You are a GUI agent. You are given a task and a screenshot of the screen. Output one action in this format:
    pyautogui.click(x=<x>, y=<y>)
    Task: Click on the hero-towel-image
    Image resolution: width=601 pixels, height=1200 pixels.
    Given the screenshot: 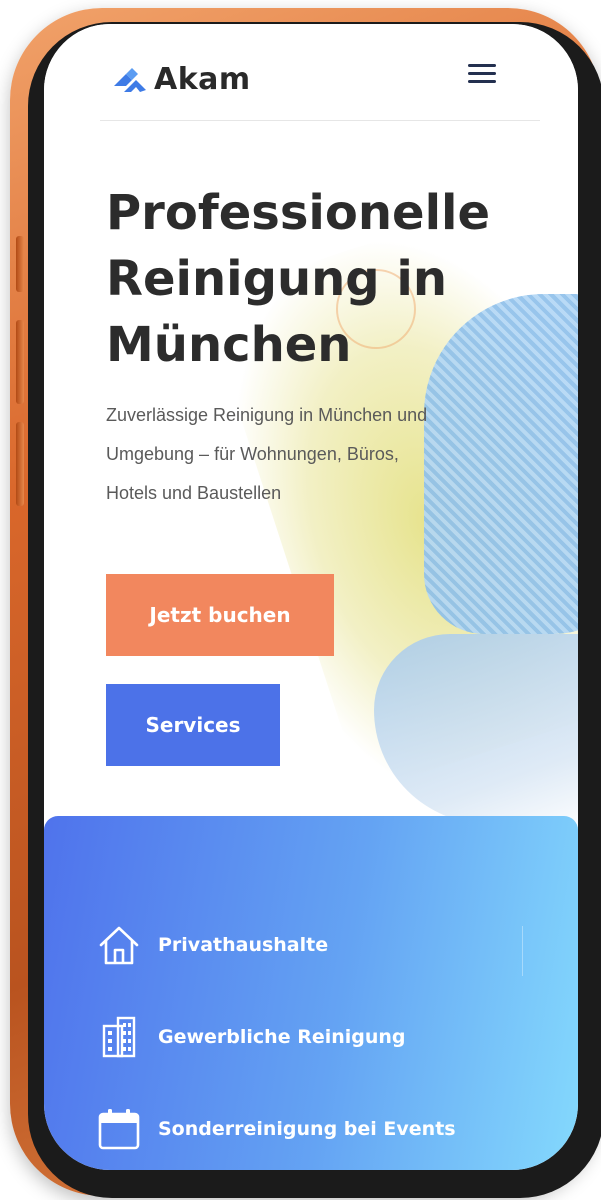 What is the action you would take?
    pyautogui.click(x=476, y=729)
    